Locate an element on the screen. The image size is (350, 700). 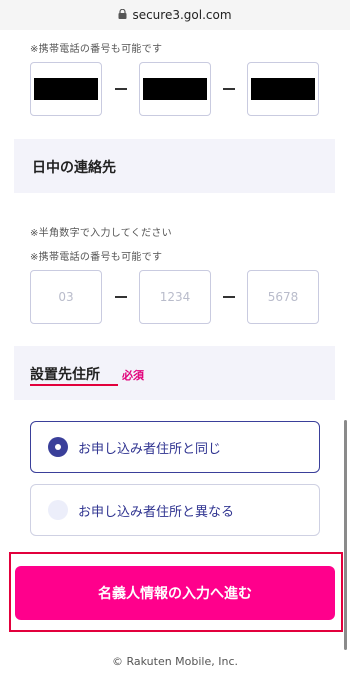
browser-url-bar: secure3.gol.com is located at coordinates (175, 15).